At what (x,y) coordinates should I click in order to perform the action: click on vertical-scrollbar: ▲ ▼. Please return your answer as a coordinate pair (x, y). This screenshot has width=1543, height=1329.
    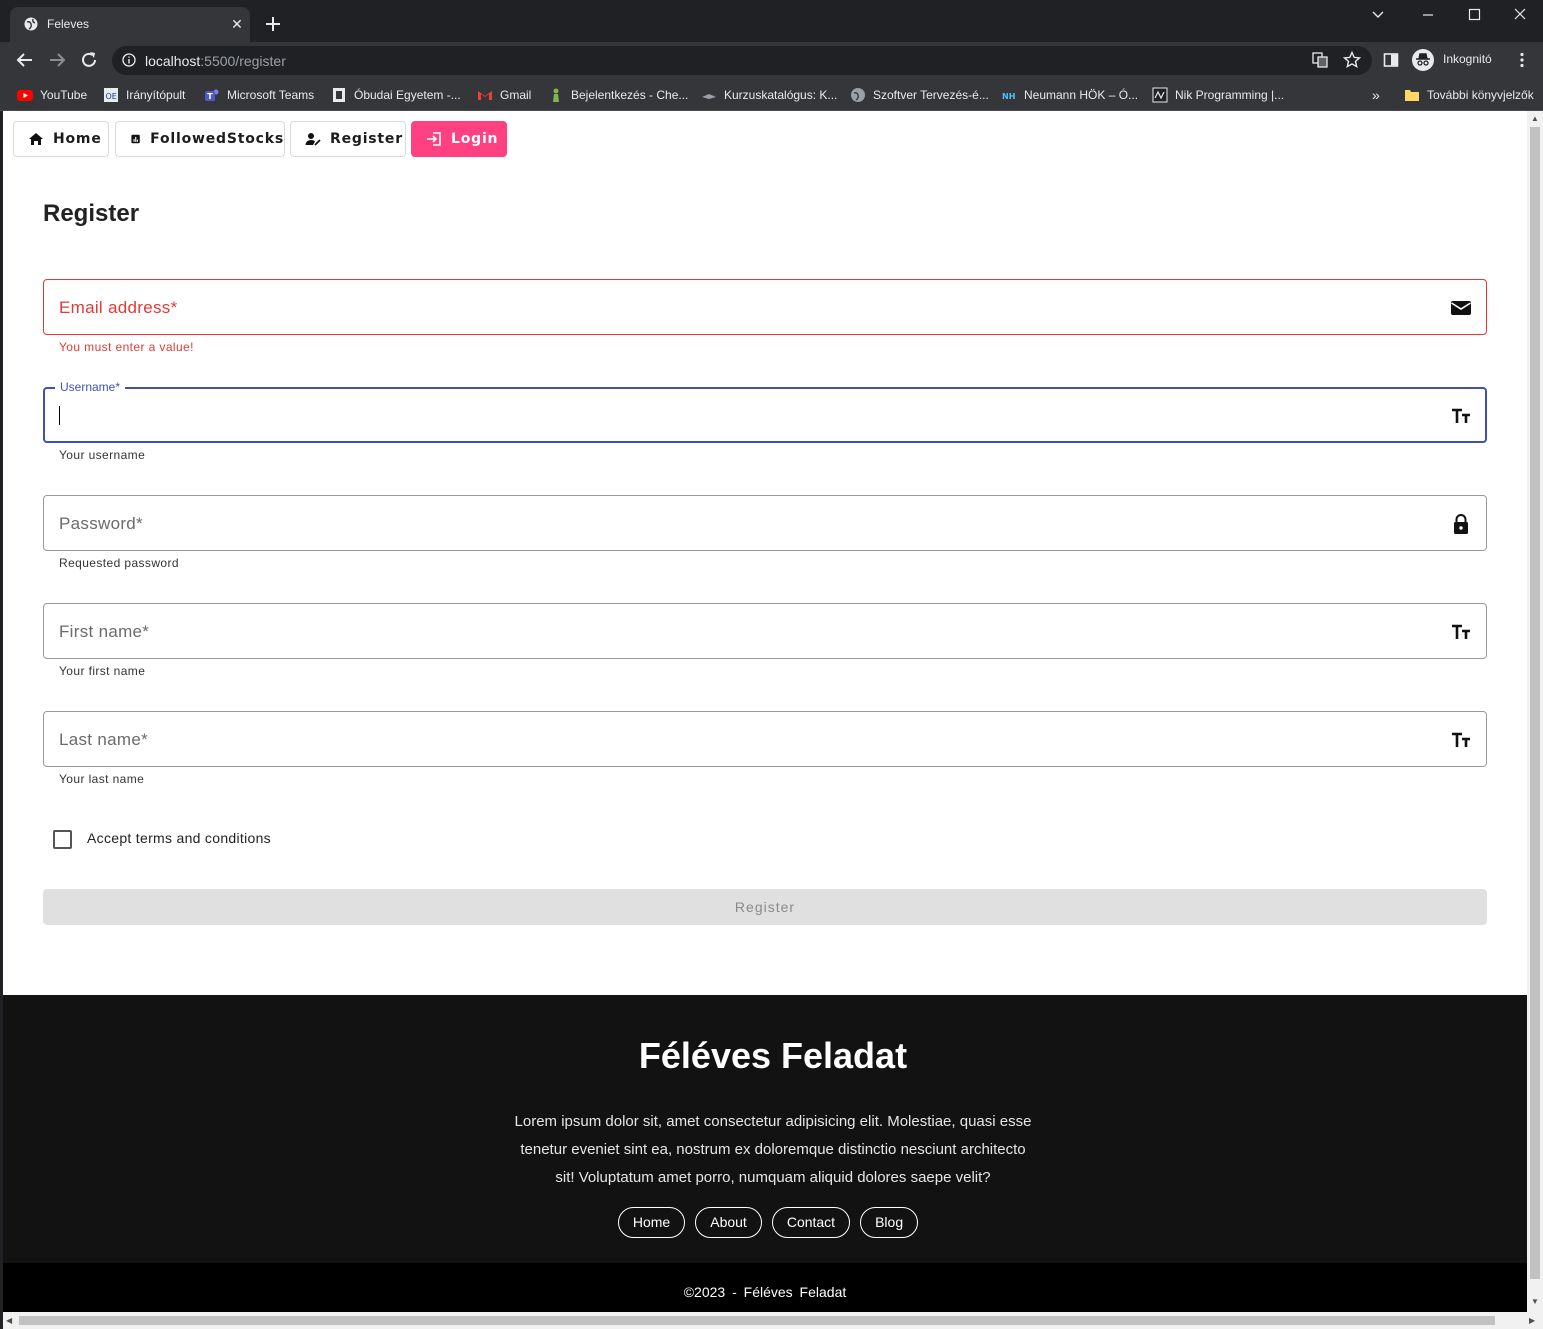
    Looking at the image, I should click on (1535, 711).